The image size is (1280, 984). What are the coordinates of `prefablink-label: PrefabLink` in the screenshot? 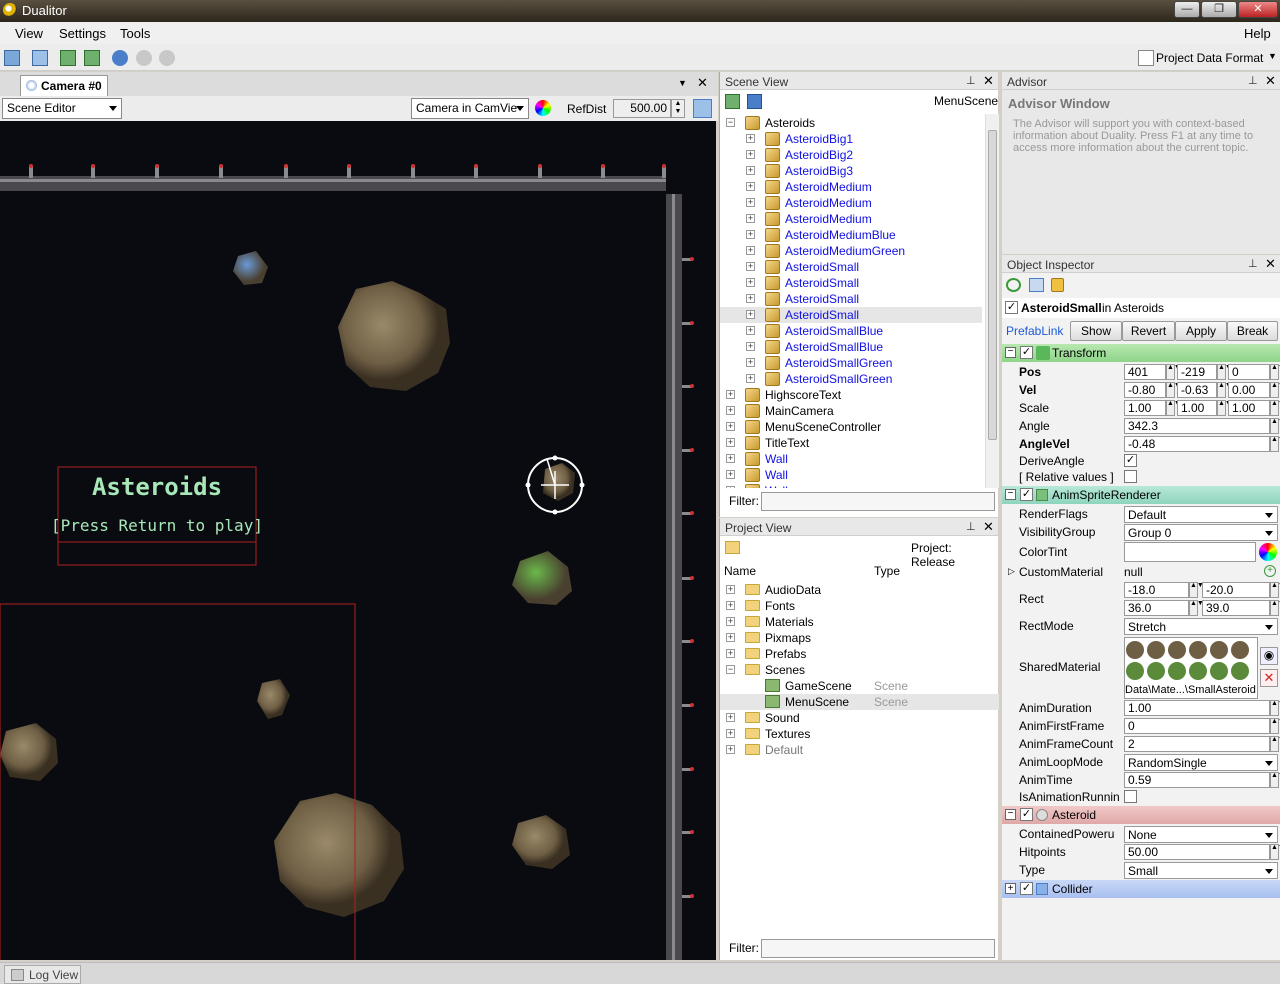 It's located at (1034, 331).